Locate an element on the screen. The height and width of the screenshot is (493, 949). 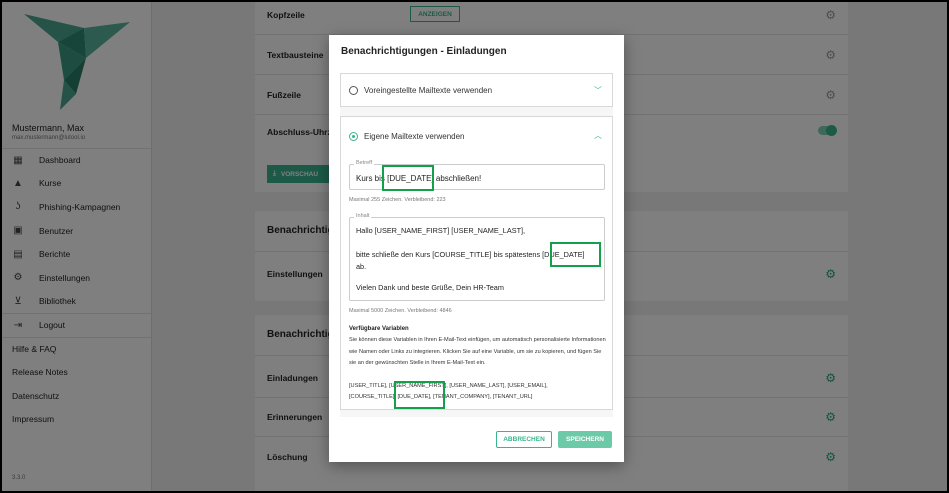
content-char-hint: Maximal 5000 Zeichen. Verbleibend: 4846 is located at coordinates (400, 311).